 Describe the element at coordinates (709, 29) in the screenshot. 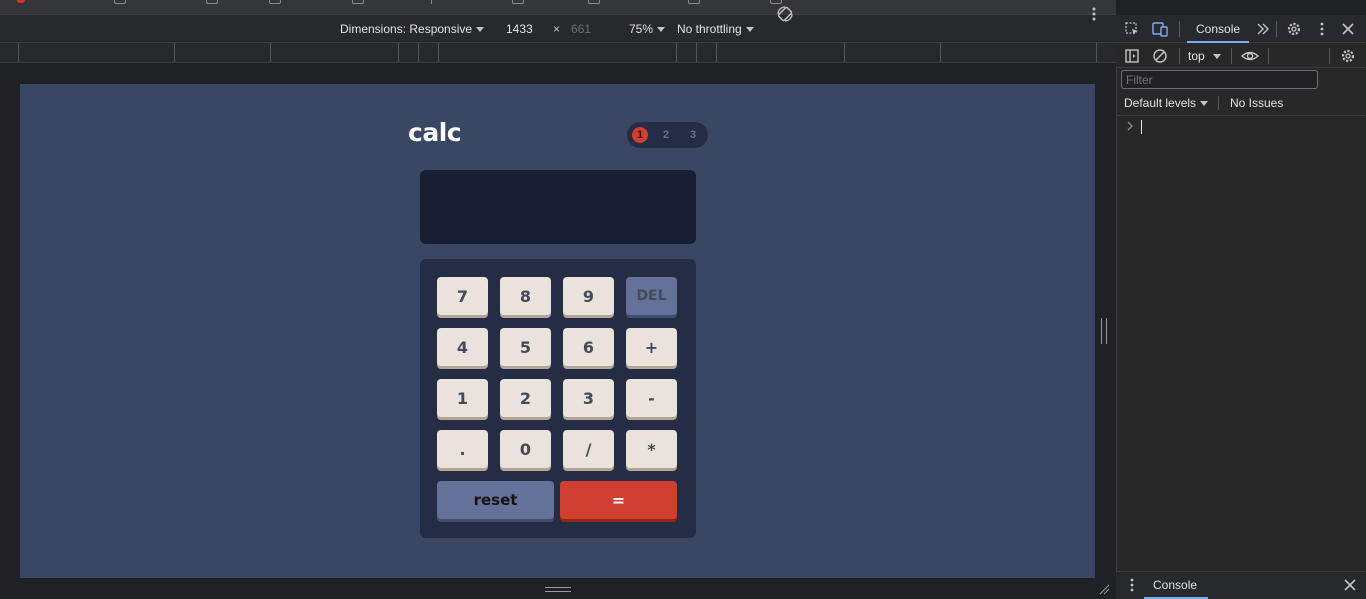

I see `throttling-label: No throttling` at that location.